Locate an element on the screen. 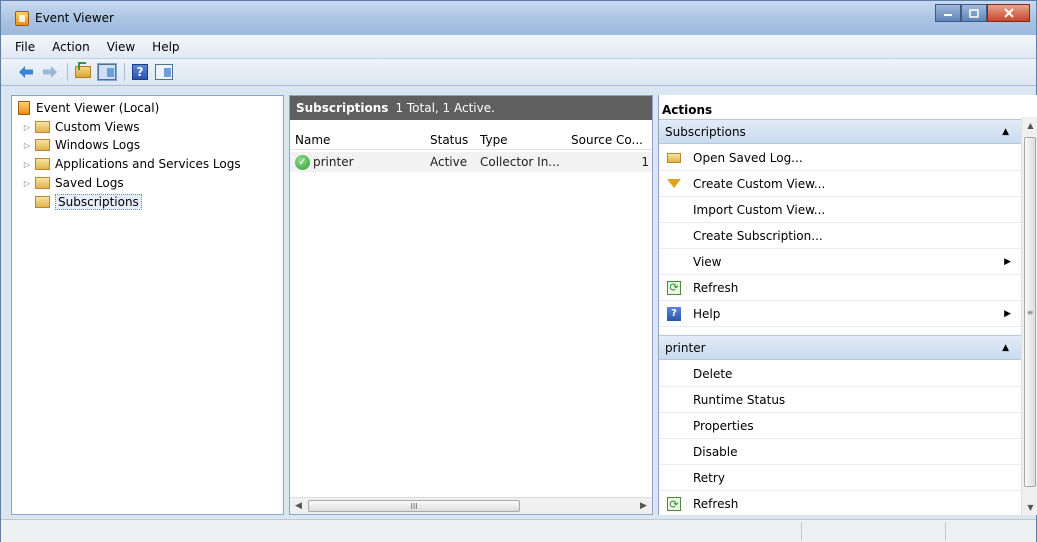  minimize-button is located at coordinates (948, 13).